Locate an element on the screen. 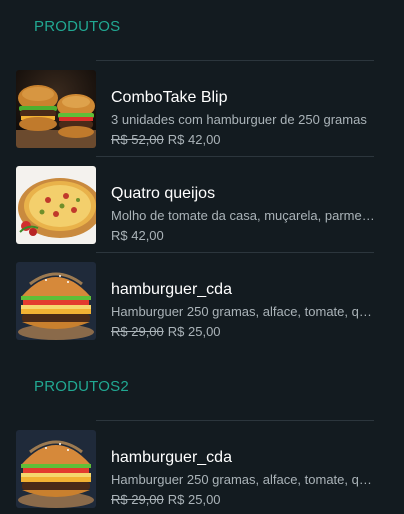 The width and height of the screenshot is (404, 514). old-price: R$ 52,00 is located at coordinates (137, 139).